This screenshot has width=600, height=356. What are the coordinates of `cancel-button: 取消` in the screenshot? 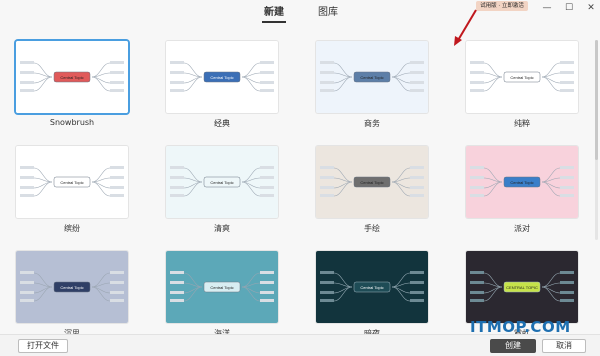 It's located at (564, 346).